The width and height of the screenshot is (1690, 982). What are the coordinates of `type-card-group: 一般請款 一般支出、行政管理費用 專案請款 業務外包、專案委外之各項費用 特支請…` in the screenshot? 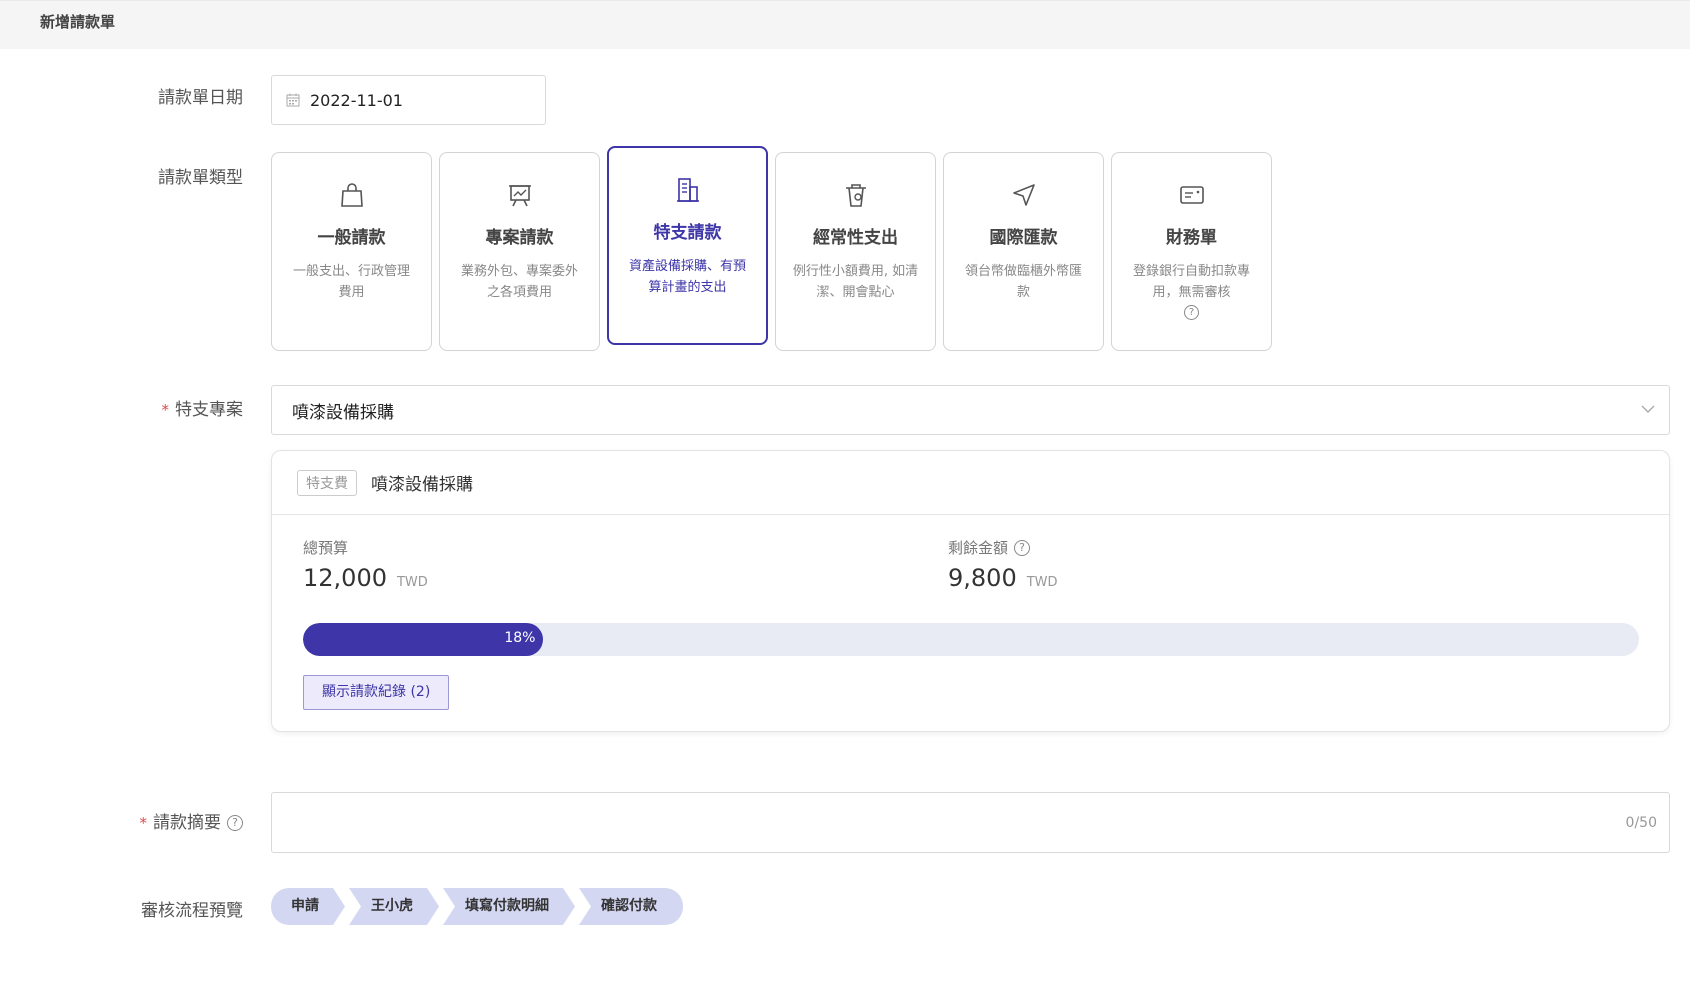 It's located at (771, 248).